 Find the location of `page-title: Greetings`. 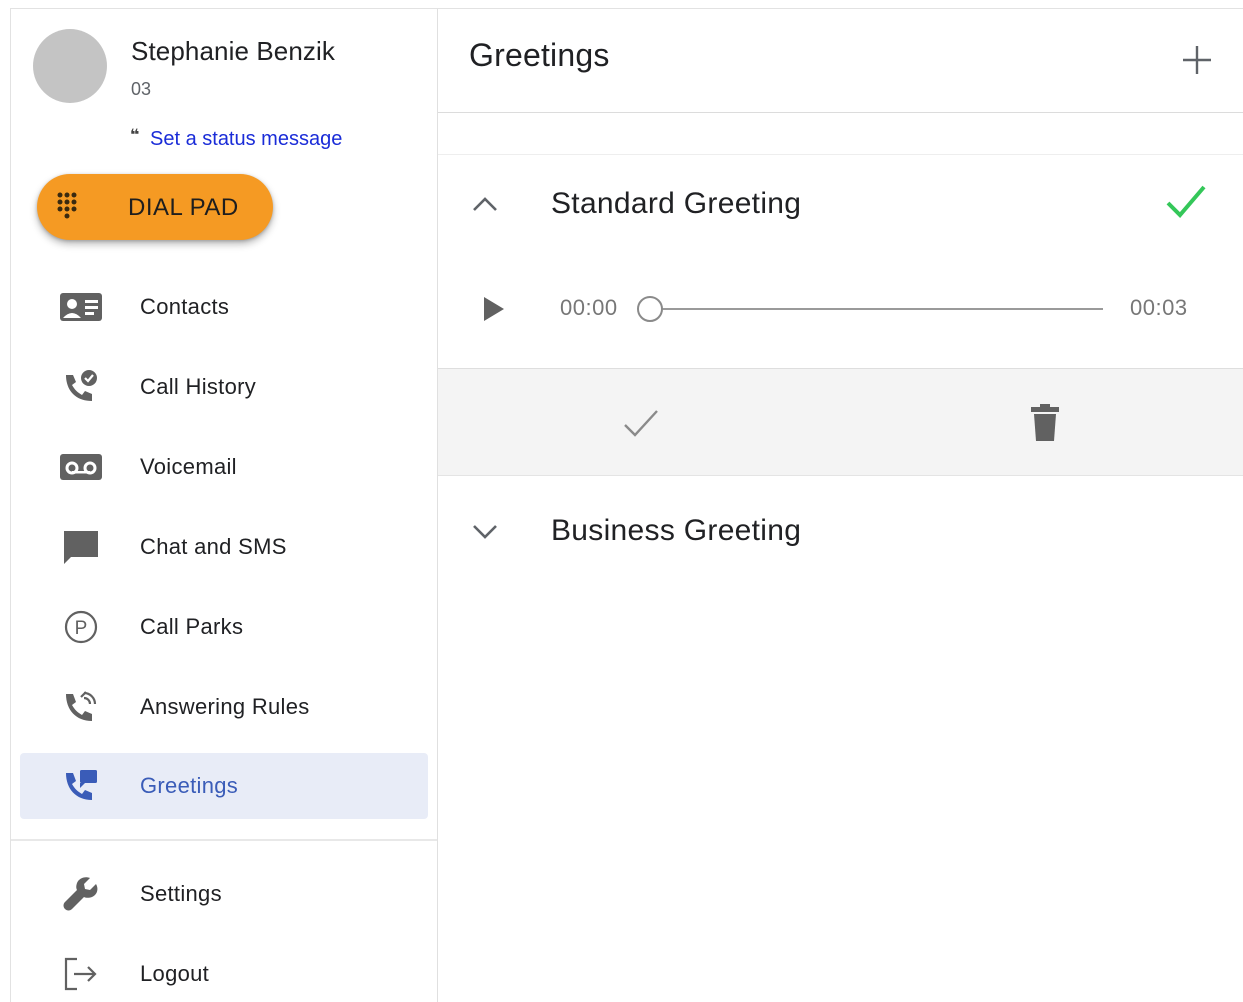

page-title: Greetings is located at coordinates (539, 55).